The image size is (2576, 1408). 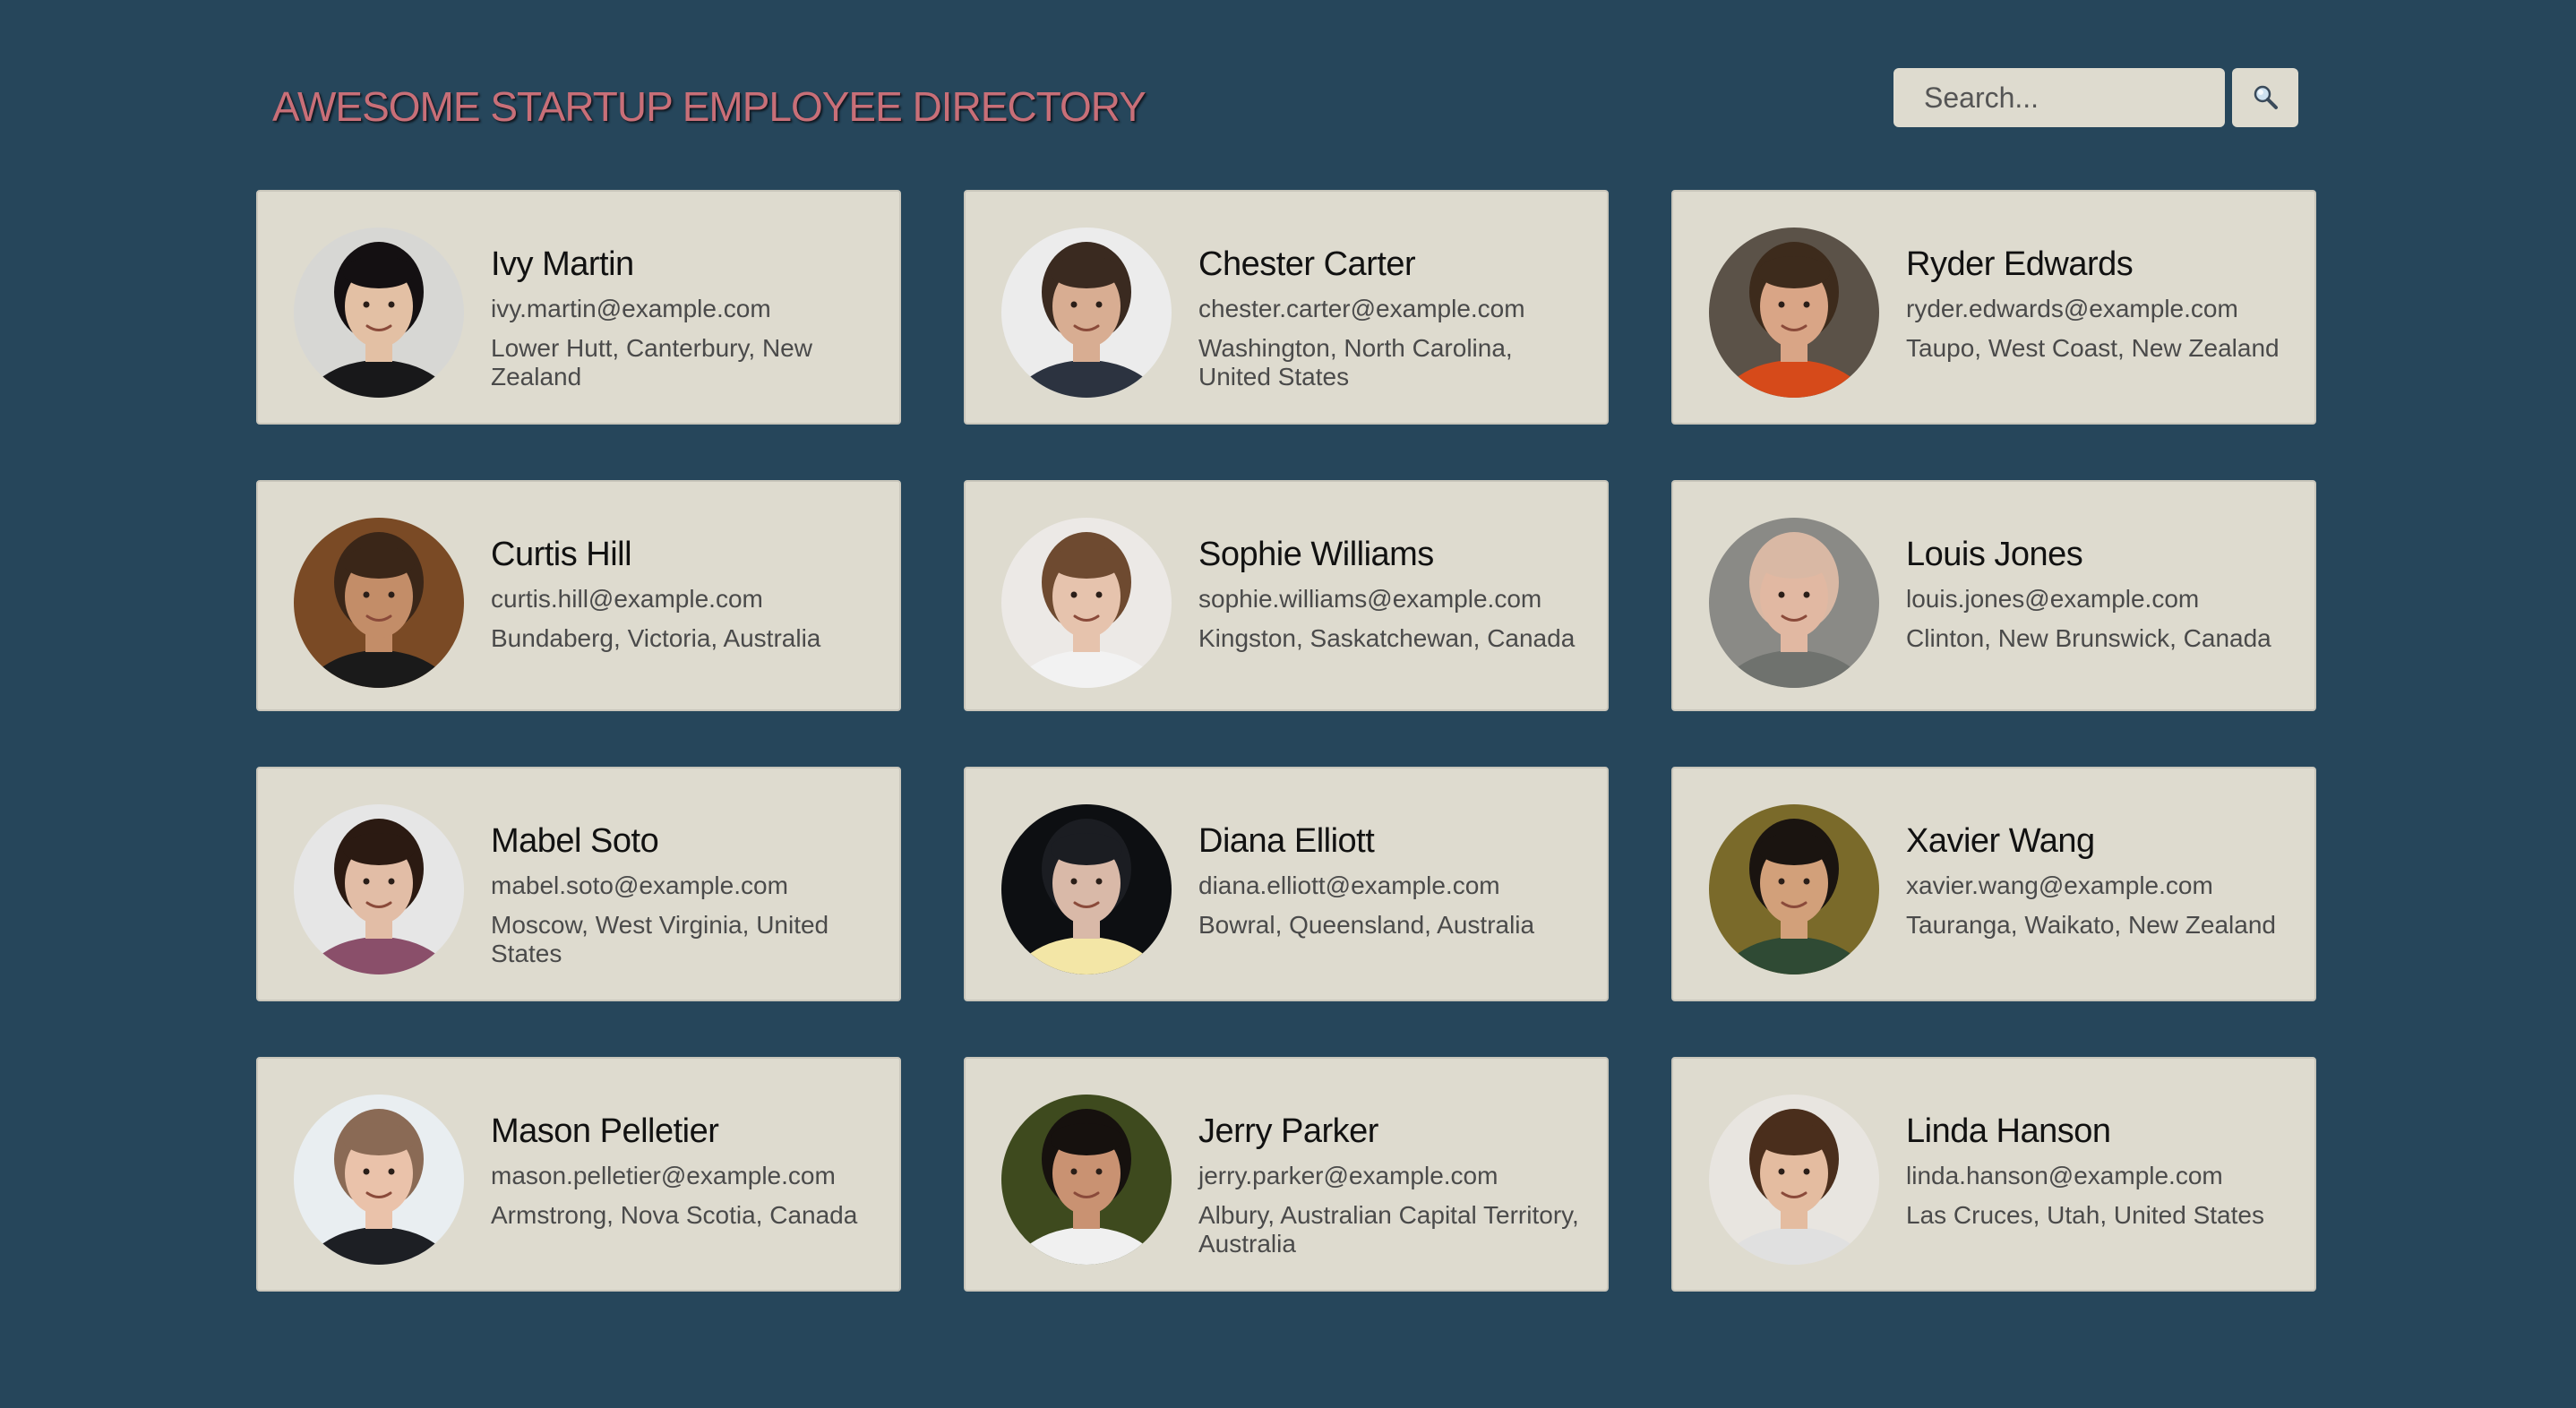 What do you see at coordinates (1307, 264) in the screenshot?
I see `employee-name: Chester Carter` at bounding box center [1307, 264].